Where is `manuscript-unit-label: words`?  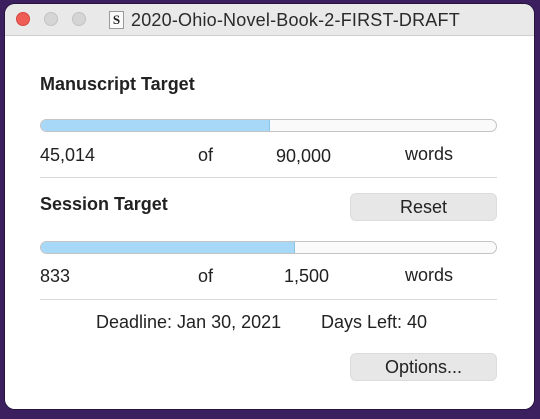
manuscript-unit-label: words is located at coordinates (429, 154).